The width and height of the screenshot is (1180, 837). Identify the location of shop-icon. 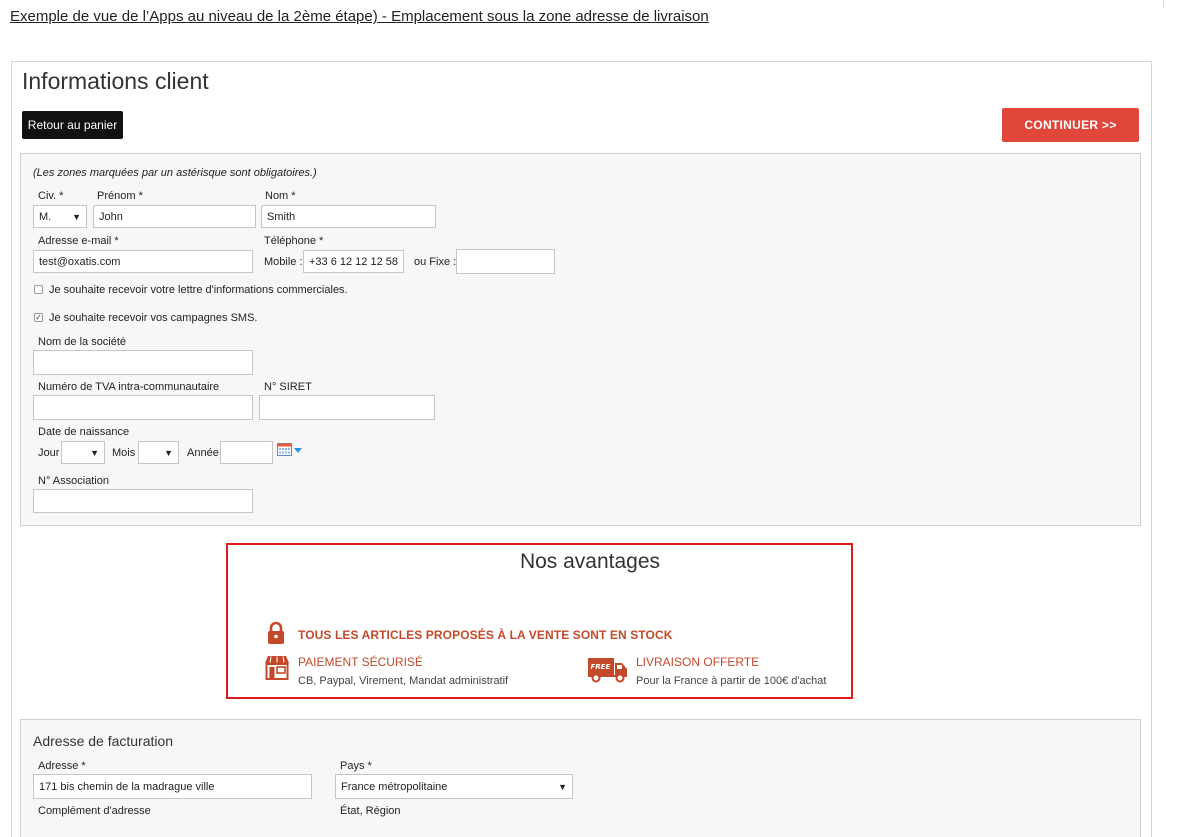
(277, 668).